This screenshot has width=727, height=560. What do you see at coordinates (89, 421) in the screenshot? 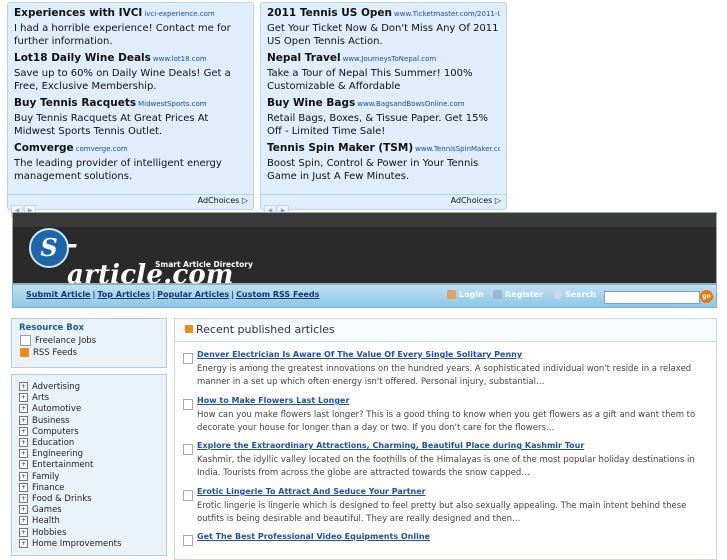
I see `category-item: + Business` at bounding box center [89, 421].